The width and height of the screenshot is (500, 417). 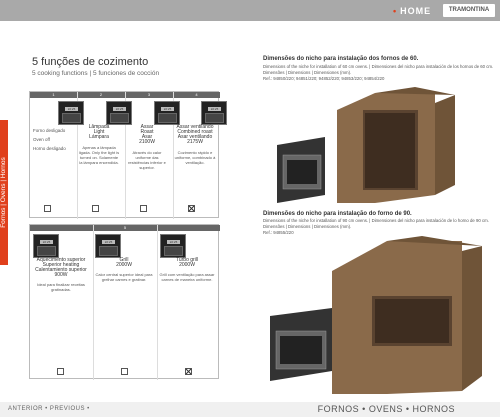 I want to click on niche-60-diagram, so click(x=366, y=145).